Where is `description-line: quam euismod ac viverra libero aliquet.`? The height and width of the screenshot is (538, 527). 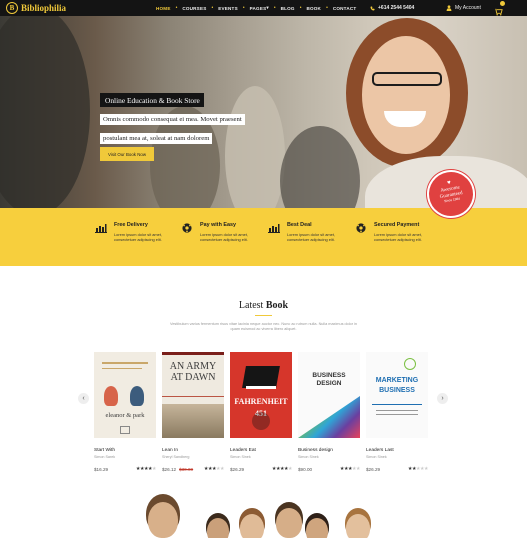 description-line: quam euismod ac viverra libero aliquet. is located at coordinates (263, 329).